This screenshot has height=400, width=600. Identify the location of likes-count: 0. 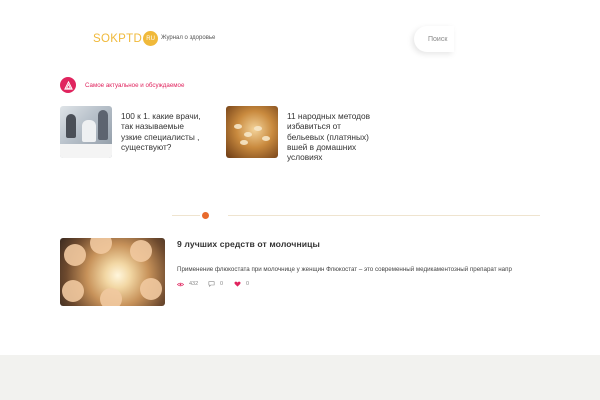
(248, 284).